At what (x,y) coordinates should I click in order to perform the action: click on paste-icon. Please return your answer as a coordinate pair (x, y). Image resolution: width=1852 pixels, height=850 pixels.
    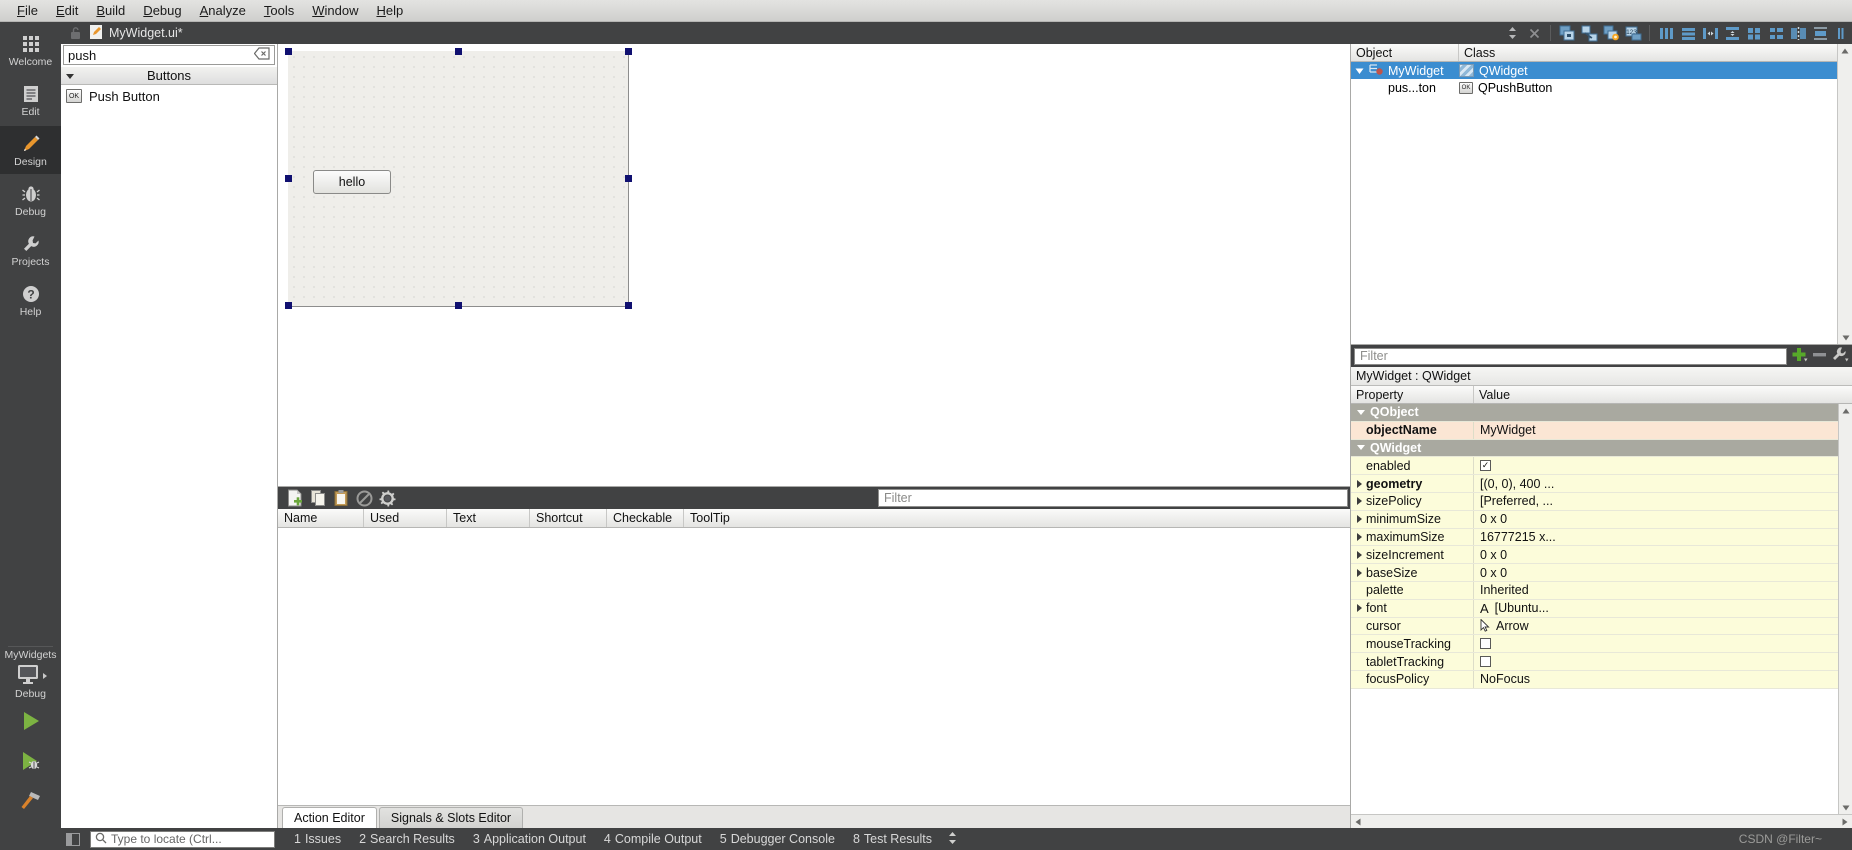
    Looking at the image, I should click on (341, 498).